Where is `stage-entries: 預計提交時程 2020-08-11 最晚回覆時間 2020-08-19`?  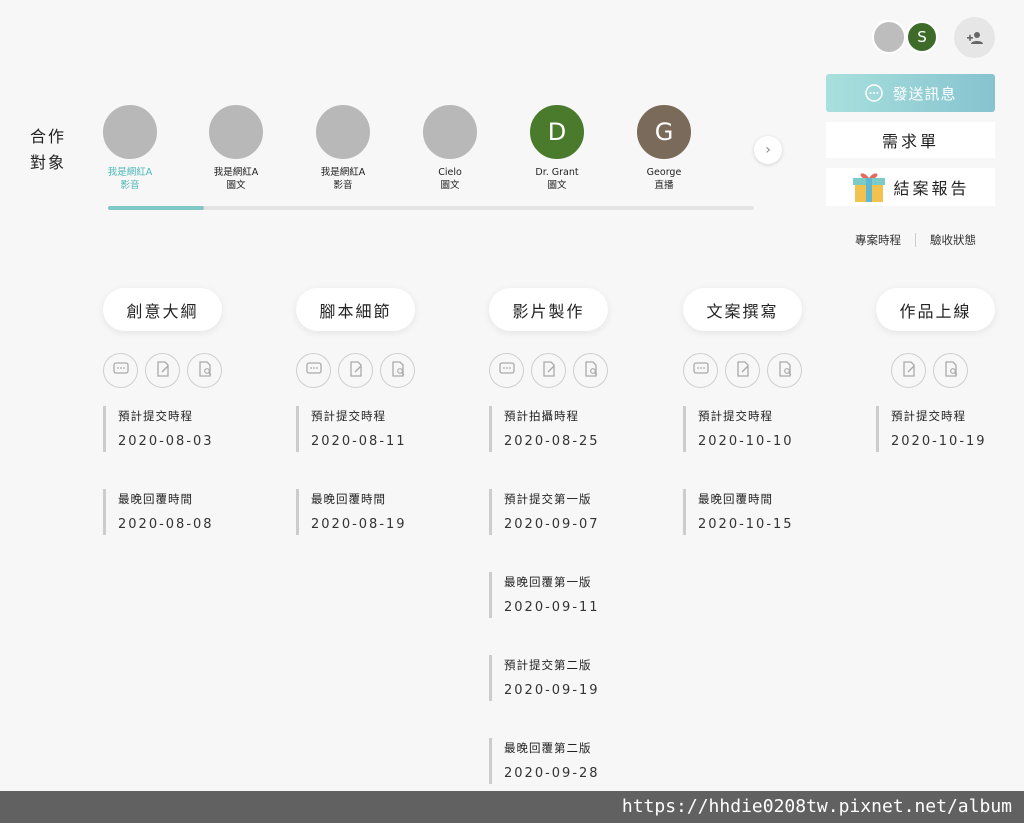 stage-entries: 預計提交時程 2020-08-11 最晚回覆時間 2020-08-19 is located at coordinates (383, 470).